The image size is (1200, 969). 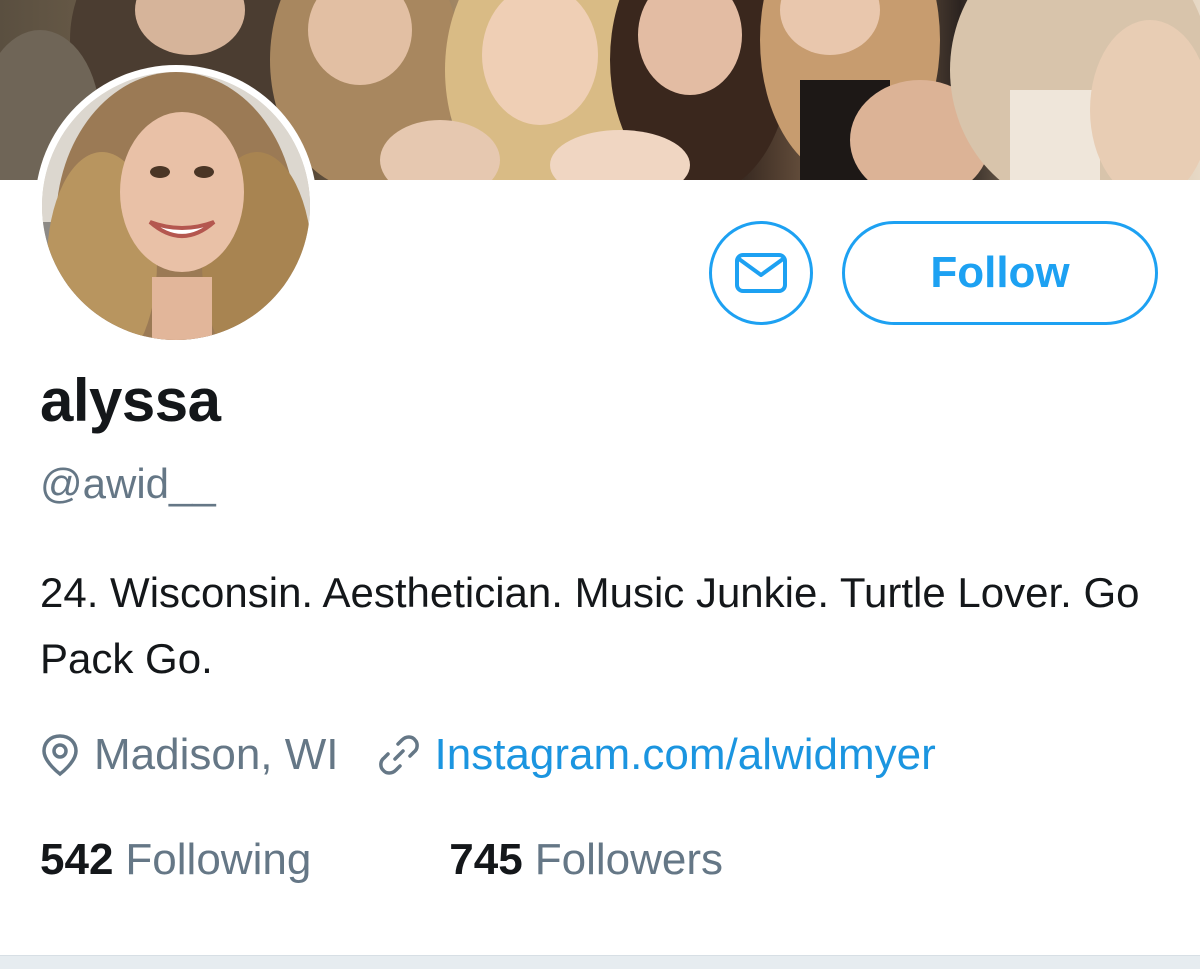 I want to click on following-stat: 542 Following, so click(x=175, y=860).